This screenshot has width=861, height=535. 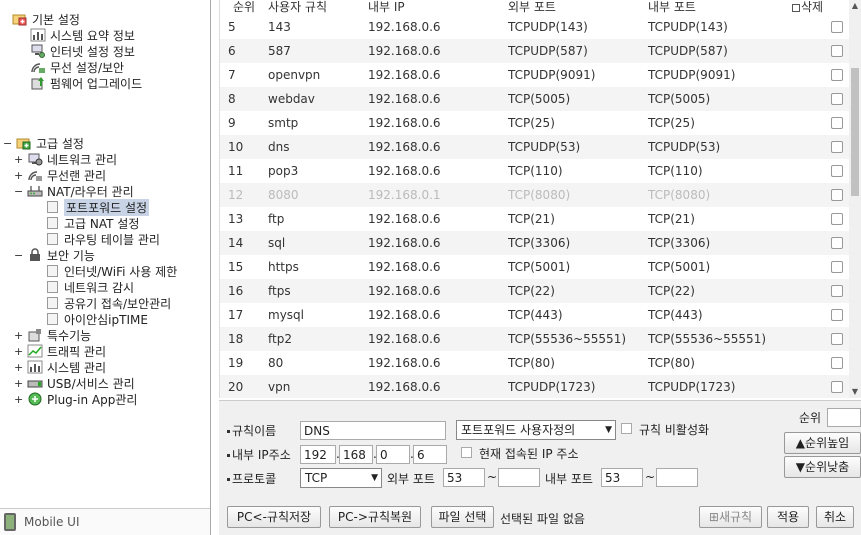 I want to click on tree-item-network-monitor: 네트워크 감시, so click(x=90, y=287).